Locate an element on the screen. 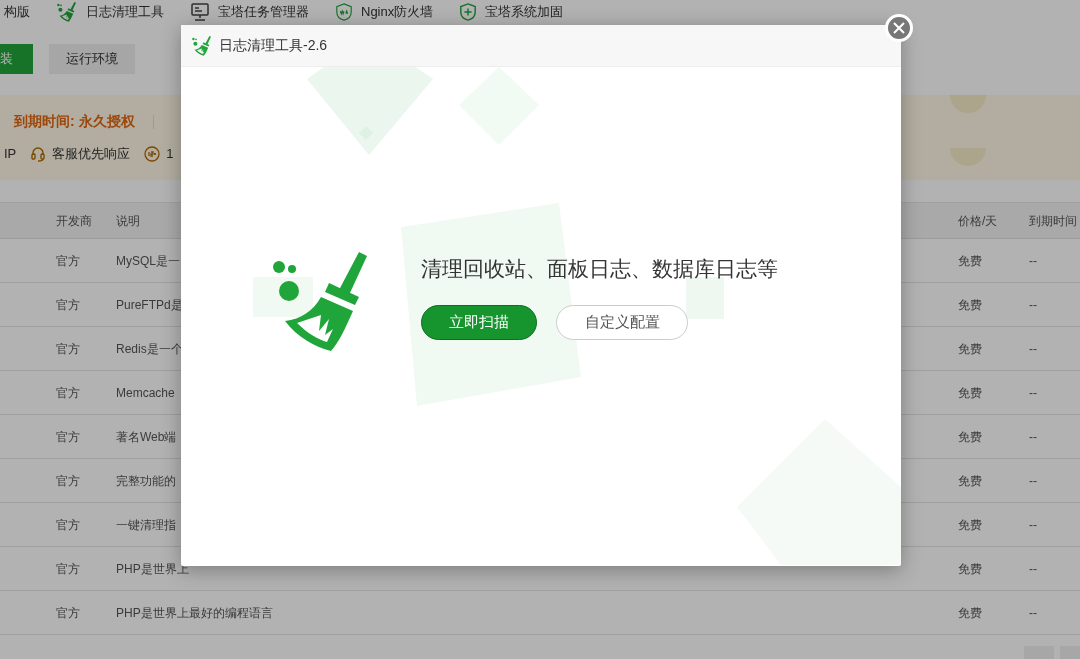 The height and width of the screenshot is (659, 1080). expiry-text: 到期时间: 永久授权 is located at coordinates (74, 122).